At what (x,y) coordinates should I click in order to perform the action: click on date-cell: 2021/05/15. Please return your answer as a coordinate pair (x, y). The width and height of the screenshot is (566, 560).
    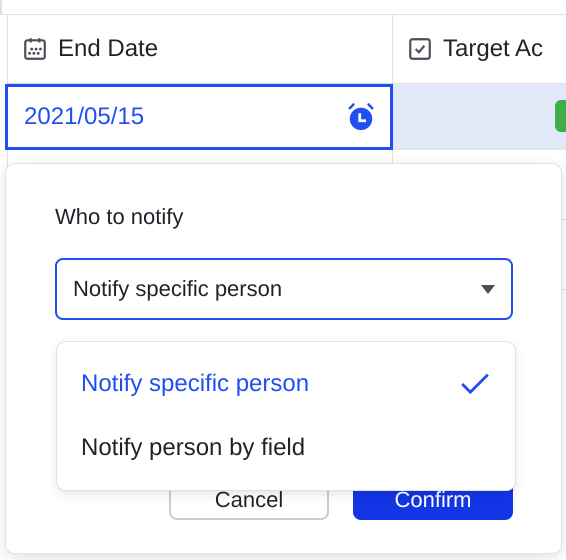
    Looking at the image, I should click on (199, 117).